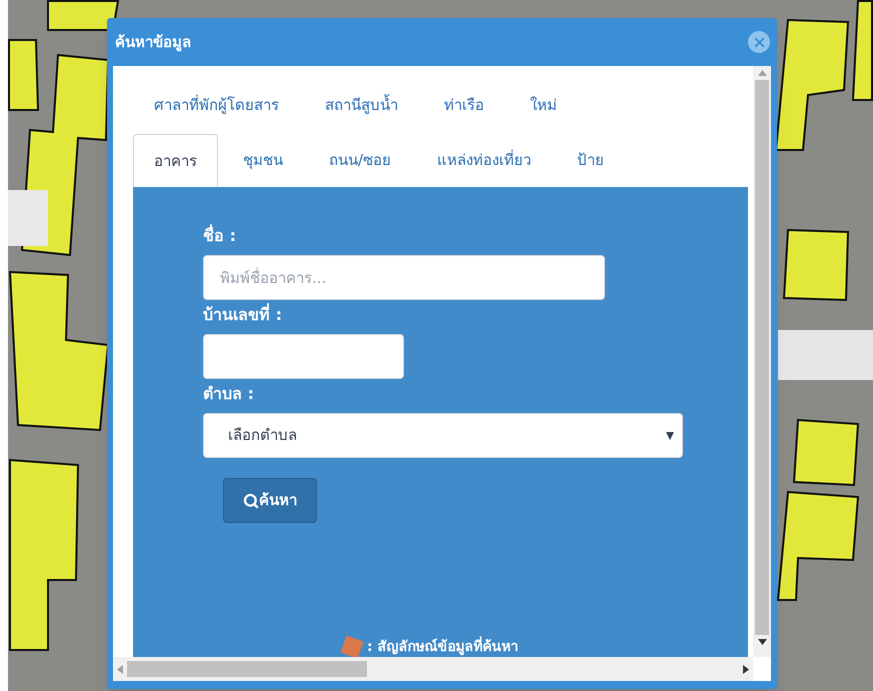 The height and width of the screenshot is (691, 873). What do you see at coordinates (360, 160) in the screenshot?
I see `tab: ถนน/ซอย` at bounding box center [360, 160].